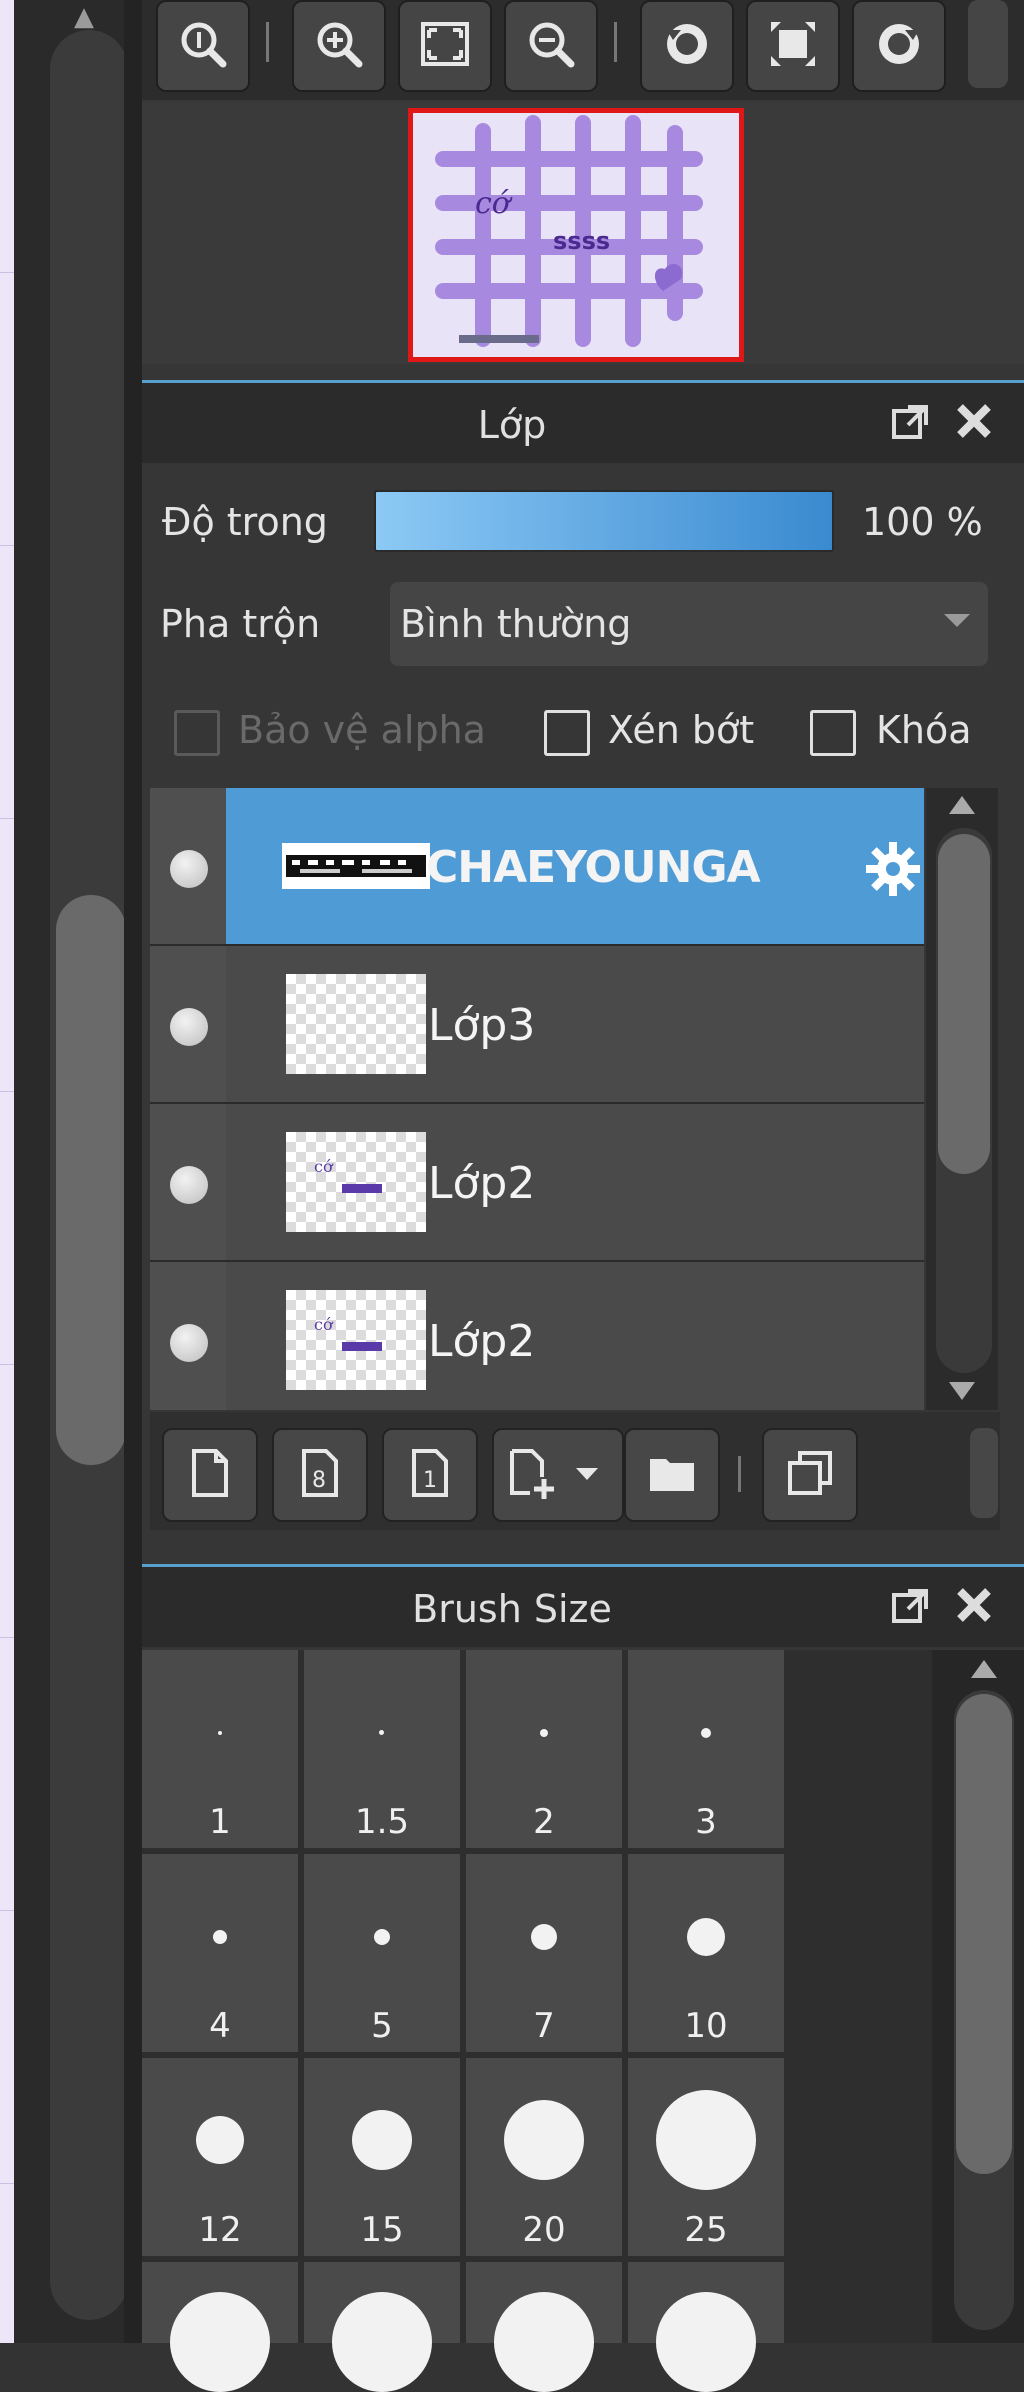 The height and width of the screenshot is (2392, 1024). I want to click on dropdown-arrow-icon, so click(587, 1474).